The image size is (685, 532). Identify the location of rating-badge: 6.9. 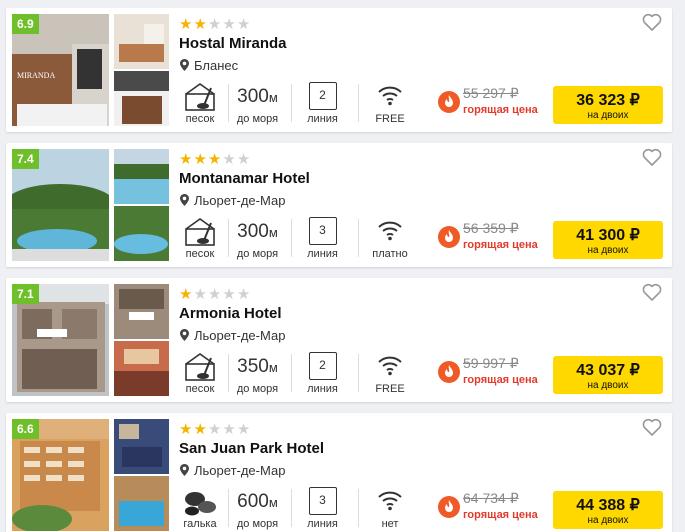
(25, 24).